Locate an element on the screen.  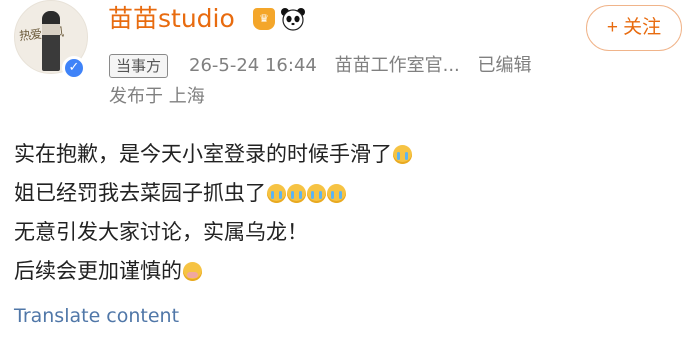
verified-check-icon: ✓ is located at coordinates (74, 68).